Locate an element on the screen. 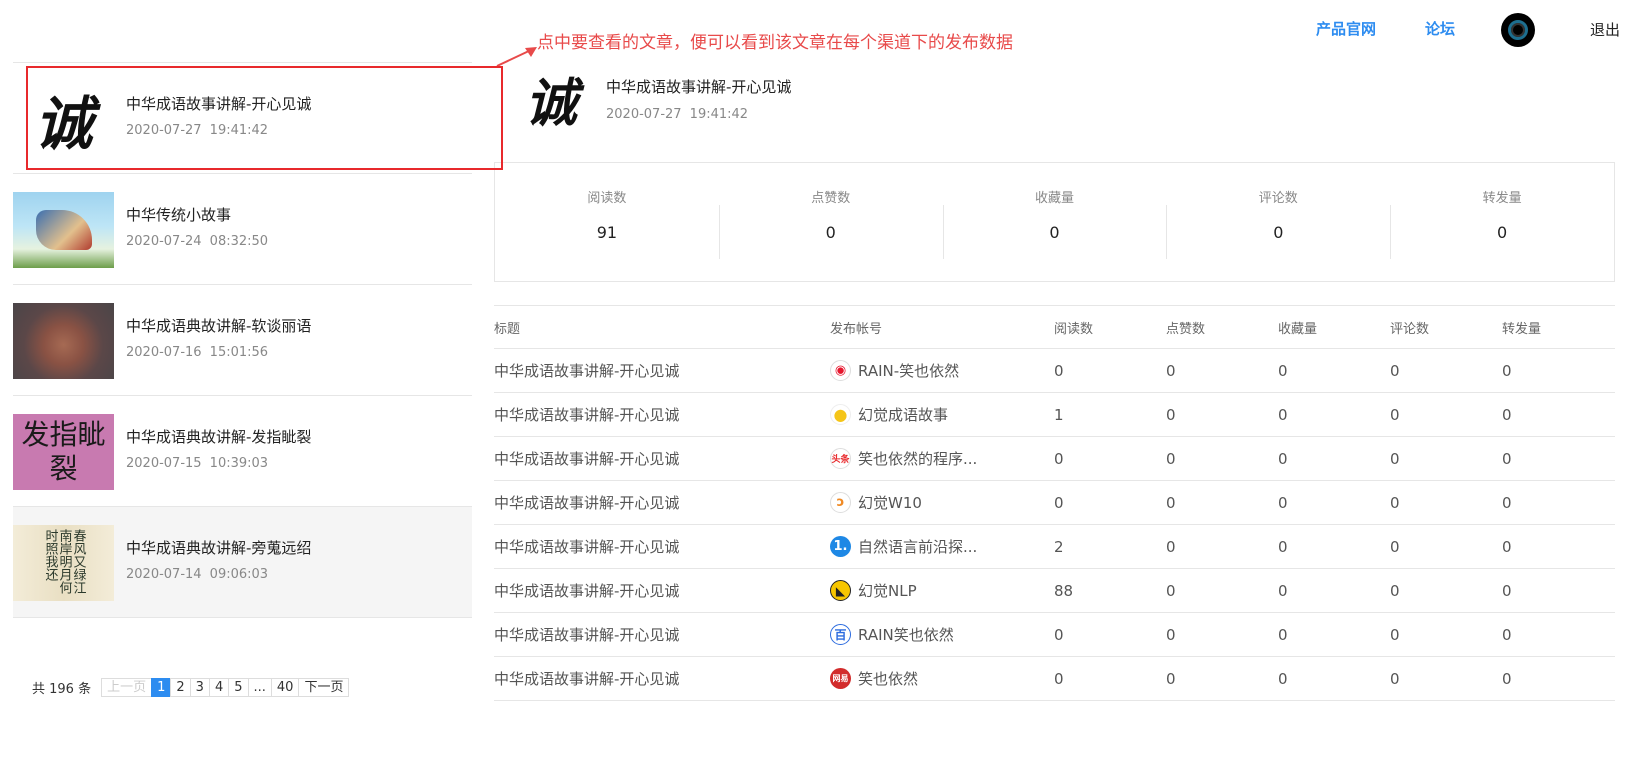 The width and height of the screenshot is (1625, 783). table-row: 中华成语故事讲解-开心见诚 百 RAIN笑也依然 0 0 0 0 0 is located at coordinates (1054, 635).